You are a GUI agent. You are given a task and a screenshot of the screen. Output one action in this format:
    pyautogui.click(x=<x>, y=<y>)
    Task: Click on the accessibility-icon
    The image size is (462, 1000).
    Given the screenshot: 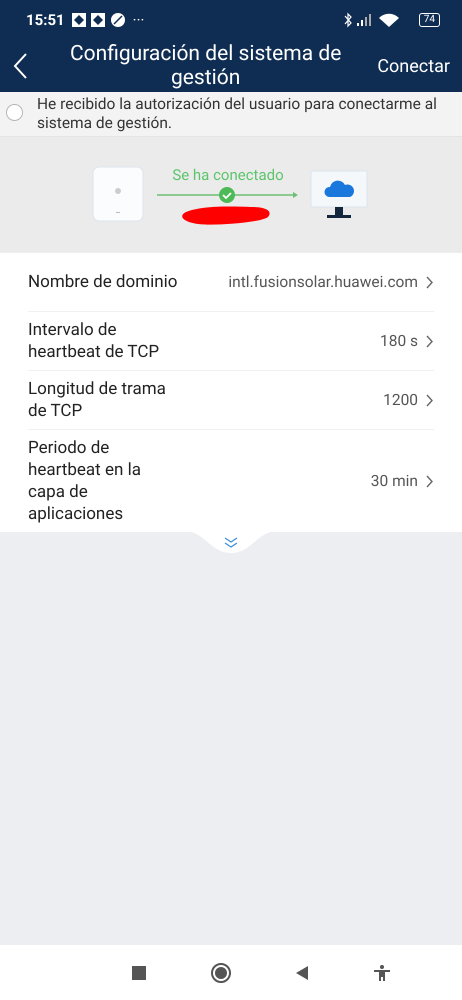 What is the action you would take?
    pyautogui.click(x=381, y=973)
    